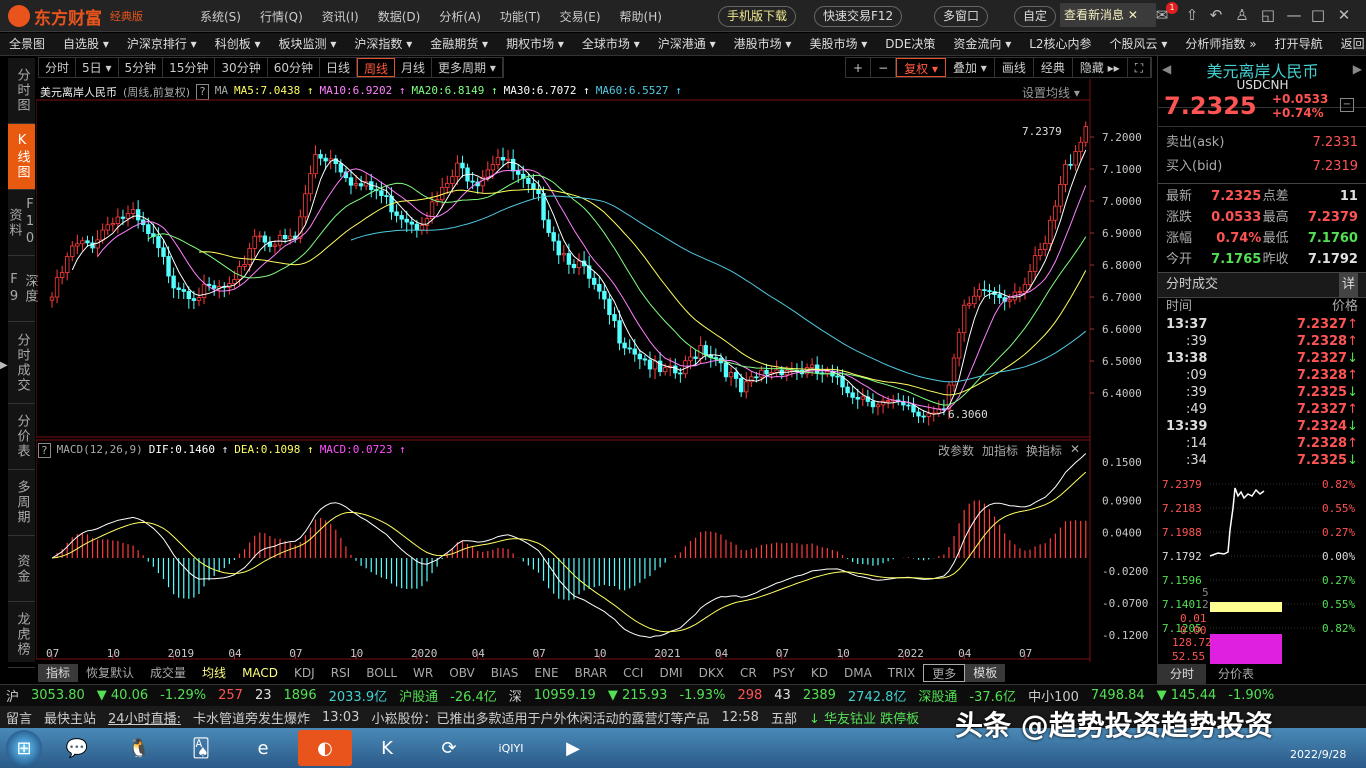 This screenshot has width=1366, height=768. Describe the element at coordinates (341, 673) in the screenshot. I see `indicator-tab: RSI` at that location.